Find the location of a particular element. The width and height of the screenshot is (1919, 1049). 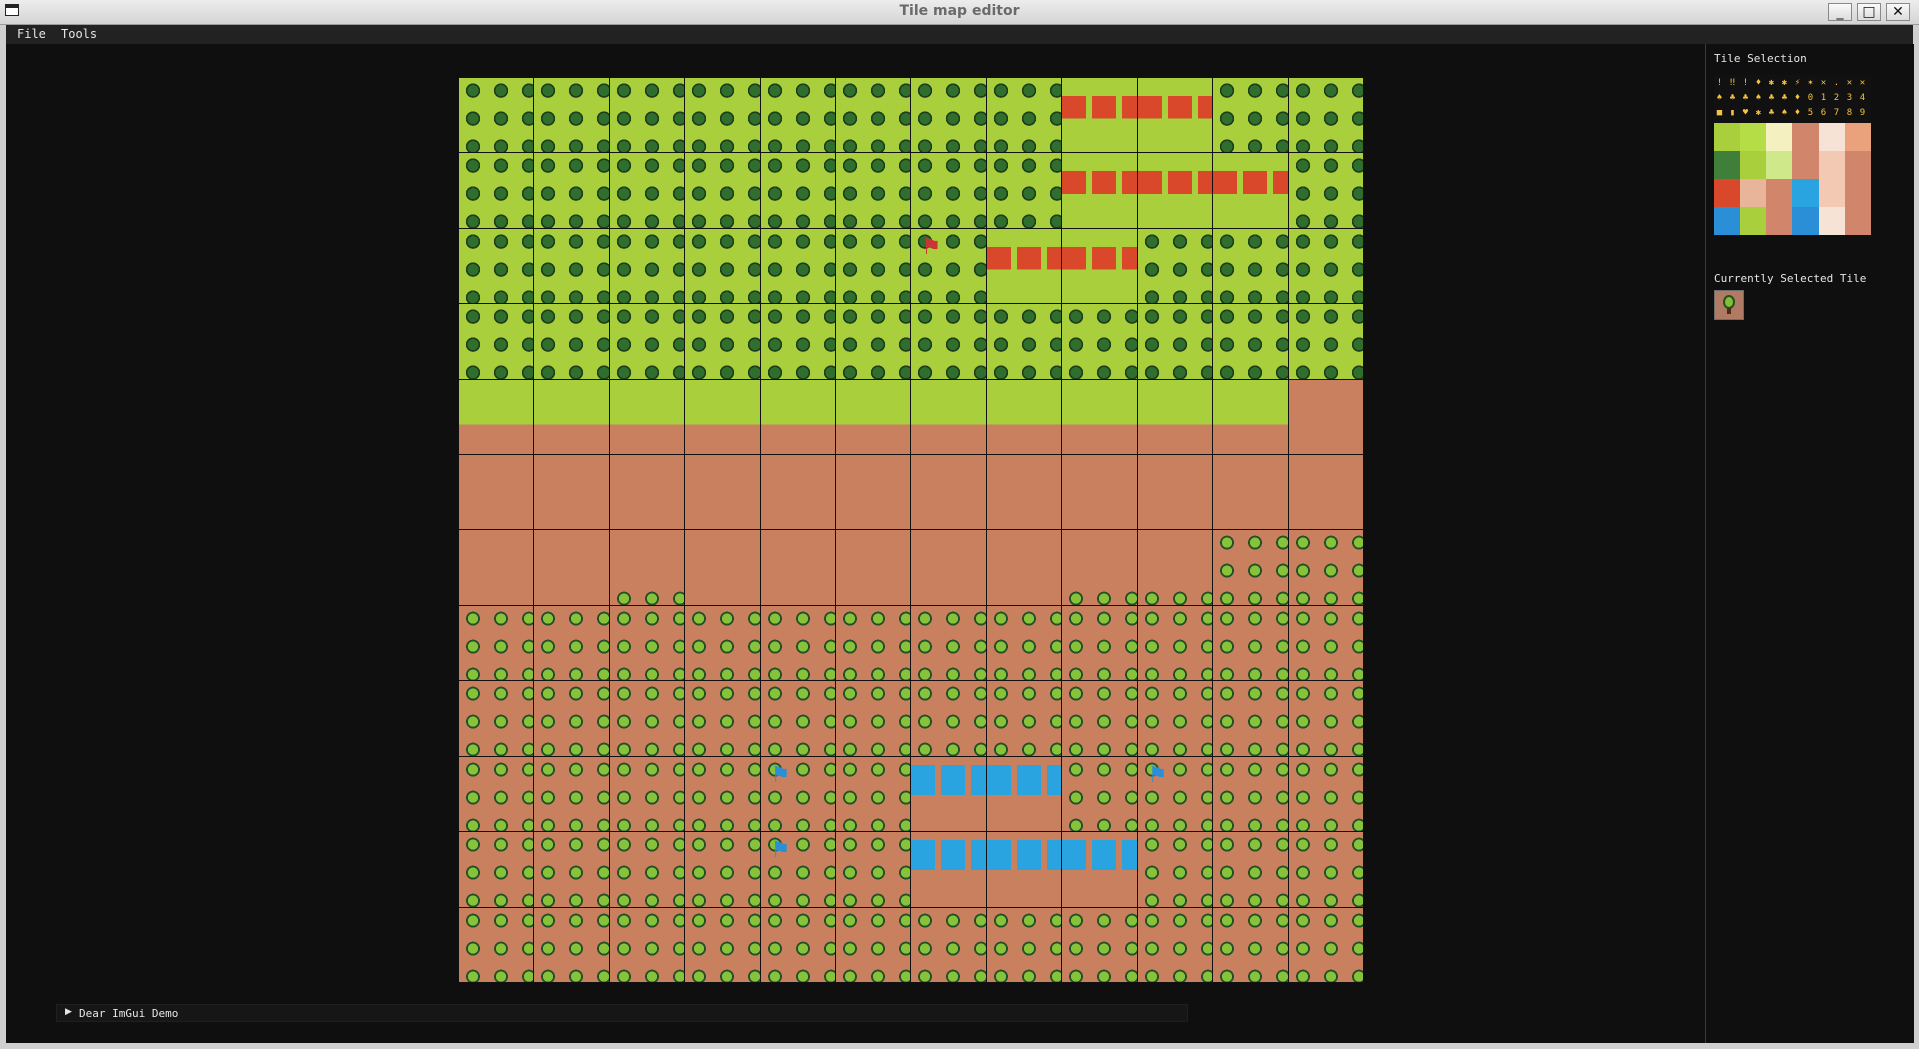

tileset-glyph-icon: ♠ is located at coordinates (1784, 113).